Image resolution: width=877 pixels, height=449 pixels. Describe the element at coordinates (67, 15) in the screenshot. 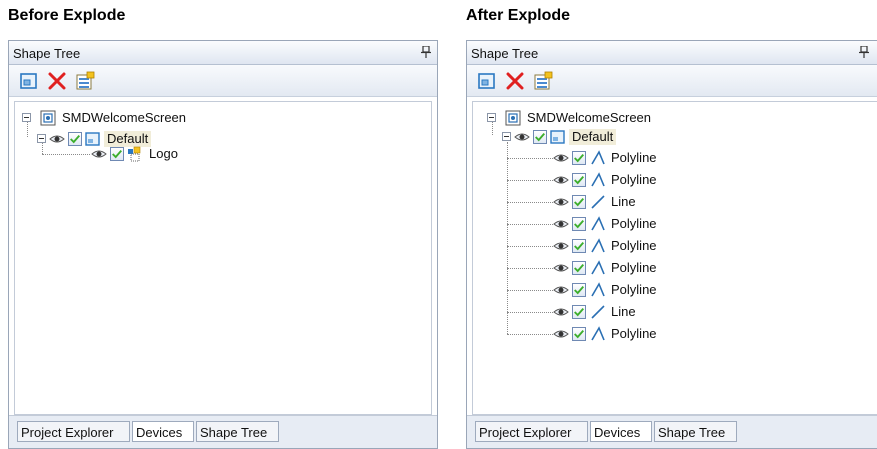

I see `before-explode-heading: Before Explode` at that location.